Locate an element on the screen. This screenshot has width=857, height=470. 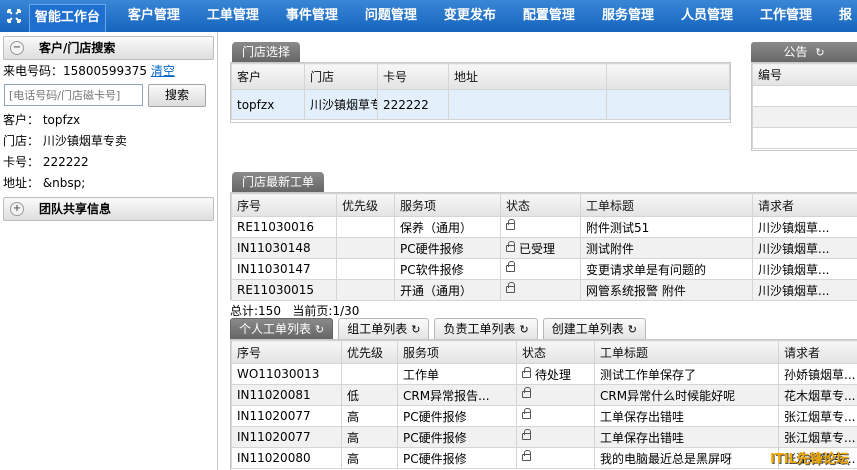
address-line: 地址： &nbsp; is located at coordinates (44, 183).